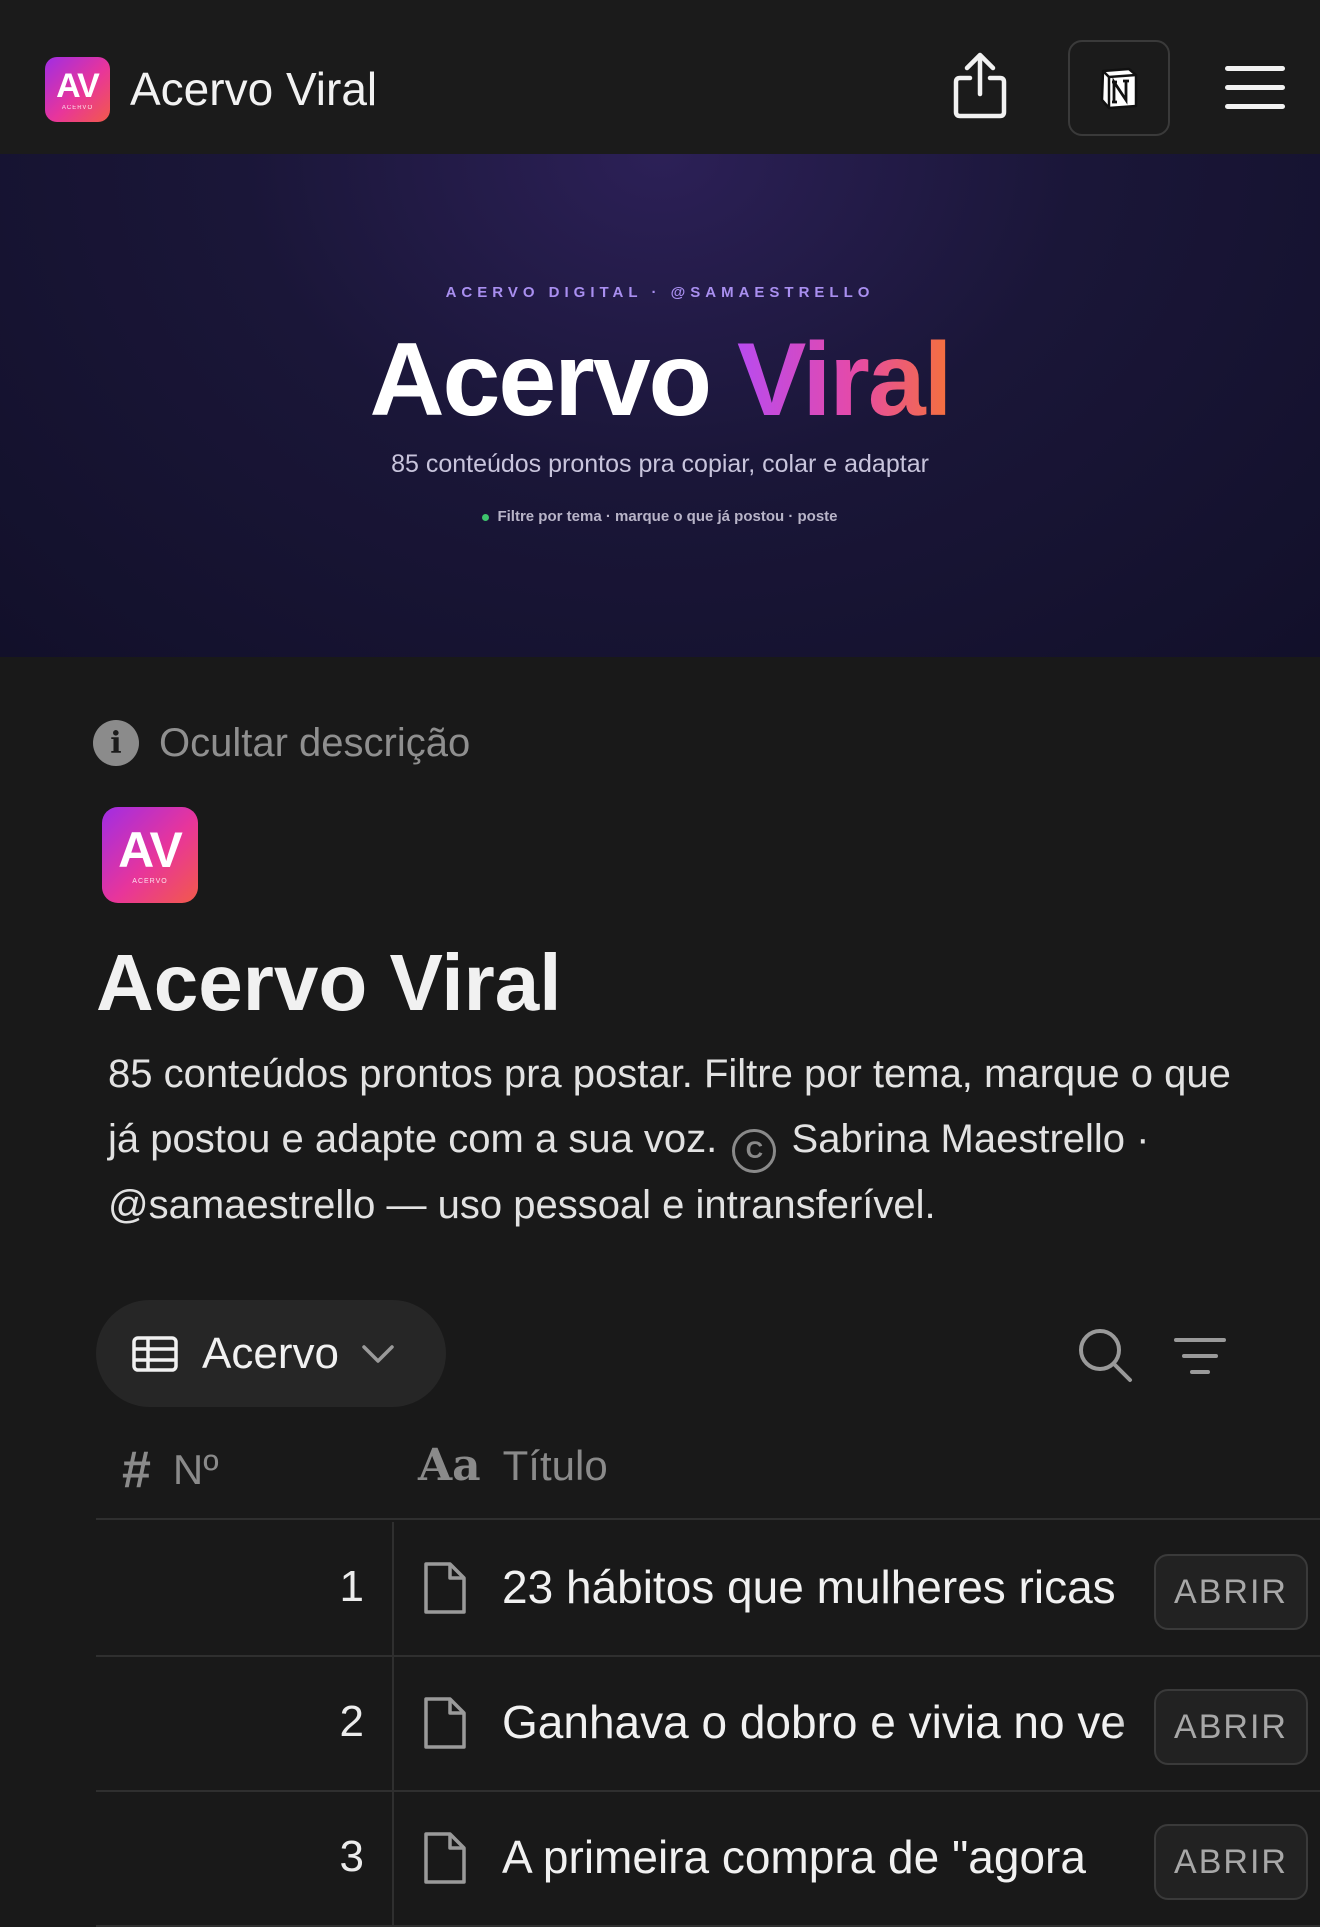 This screenshot has height=1927, width=1320. I want to click on row-number: 2, so click(351, 1721).